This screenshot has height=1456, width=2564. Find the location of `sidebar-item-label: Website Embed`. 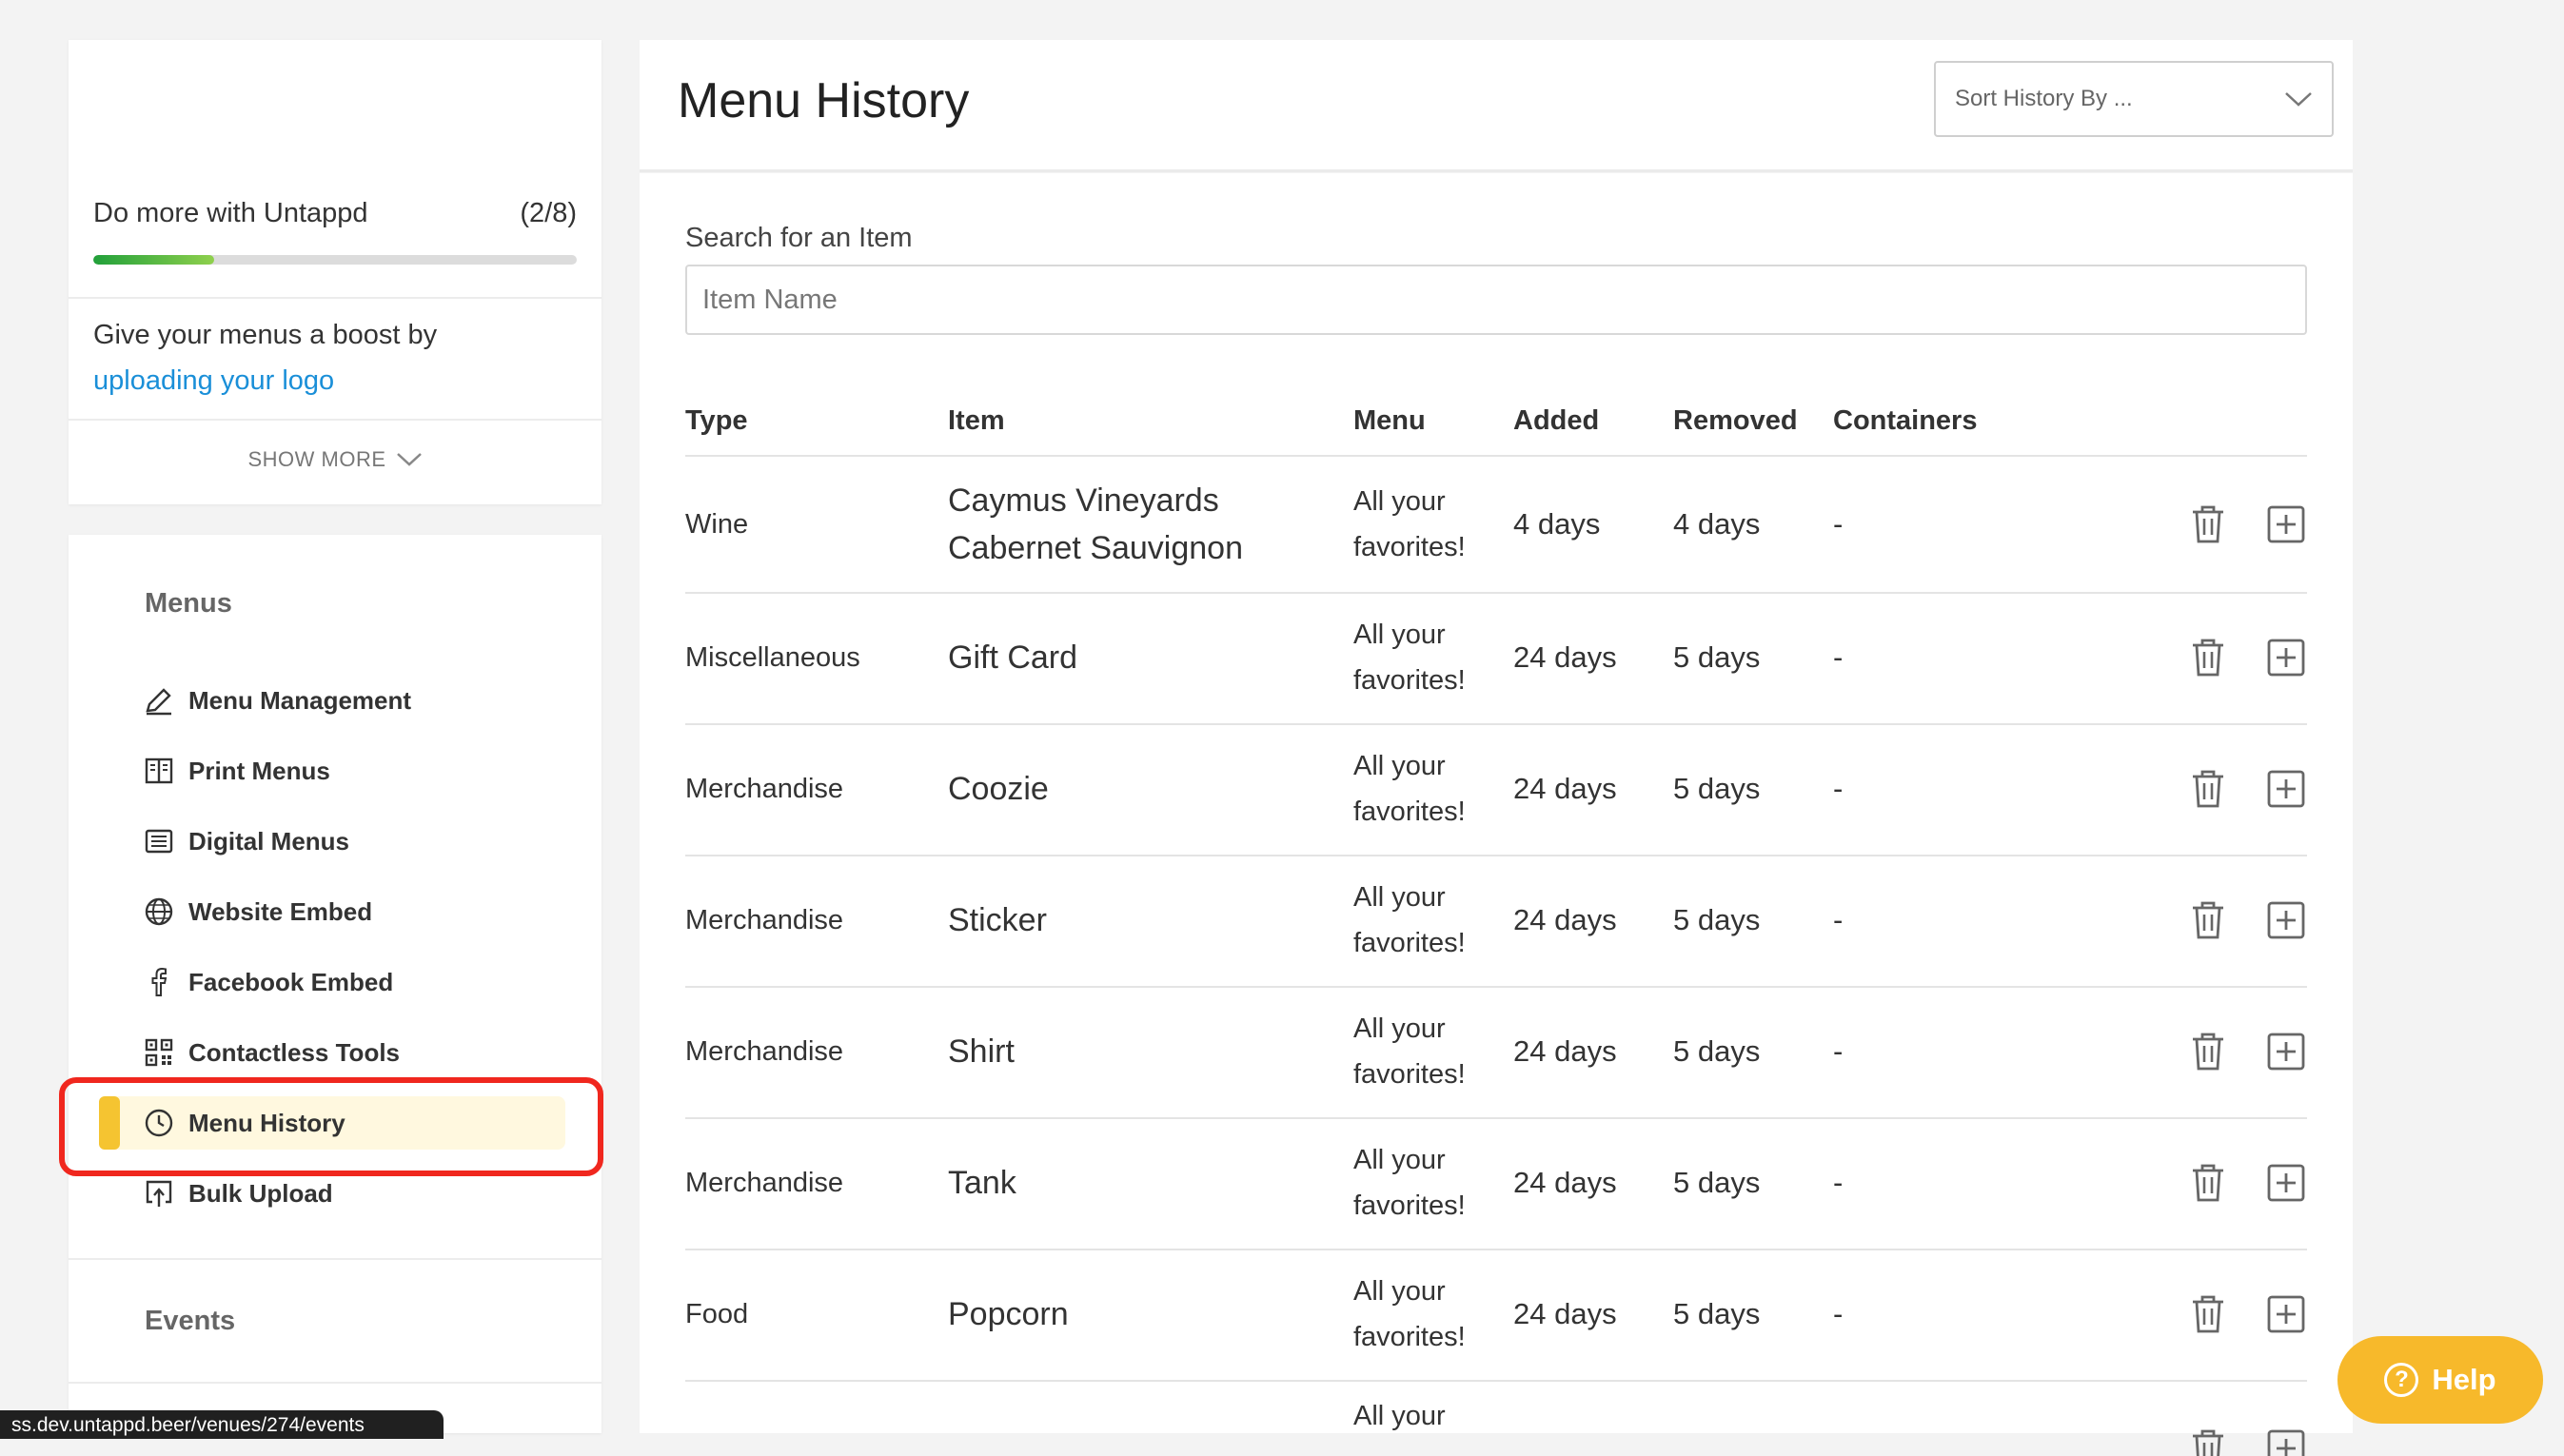

sidebar-item-label: Website Embed is located at coordinates (280, 911).